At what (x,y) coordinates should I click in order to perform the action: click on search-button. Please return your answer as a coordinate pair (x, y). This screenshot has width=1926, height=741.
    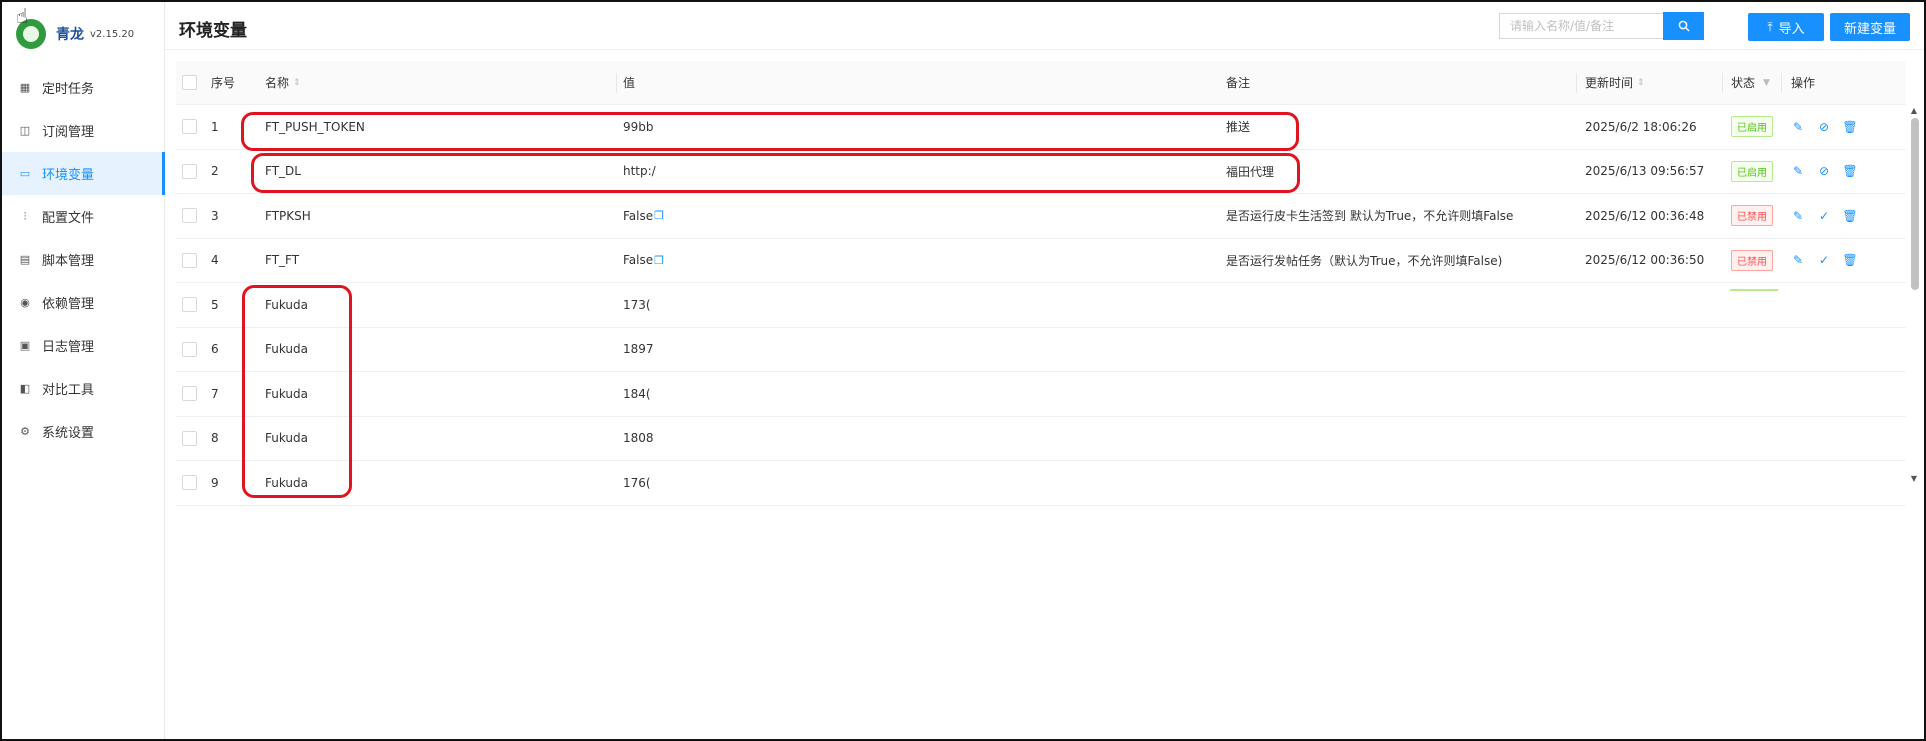
    Looking at the image, I should click on (1683, 26).